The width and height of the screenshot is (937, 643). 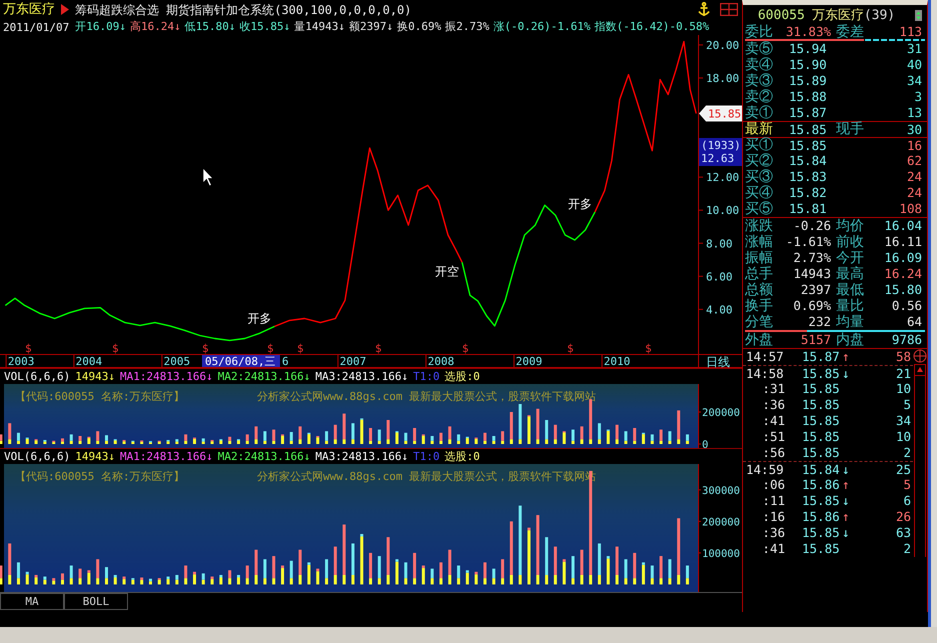 What do you see at coordinates (808, 177) in the screenshot?
I see `order-price: 15.83` at bounding box center [808, 177].